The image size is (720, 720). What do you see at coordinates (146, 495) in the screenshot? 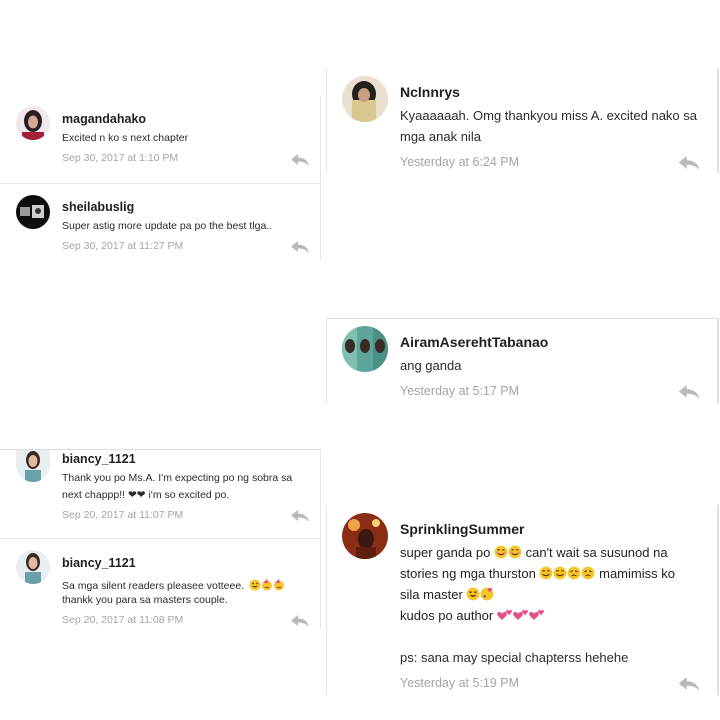
I see `comment-text: next chappp!! ❤❤ i'm so excited po.` at bounding box center [146, 495].